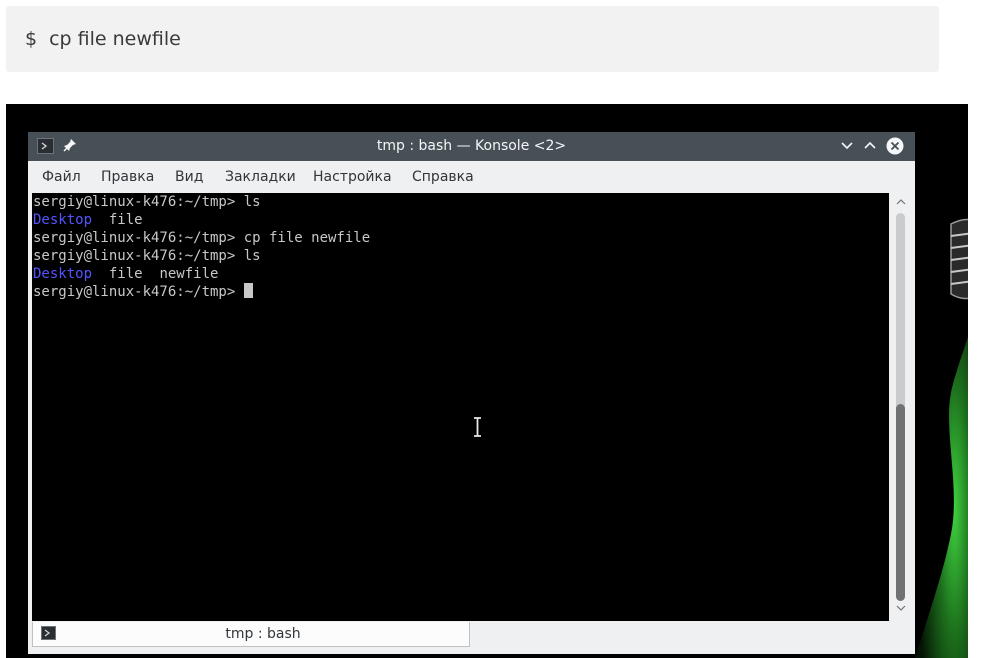 Image resolution: width=984 pixels, height=658 pixels. What do you see at coordinates (127, 177) in the screenshot?
I see `menu-edit: Правка` at bounding box center [127, 177].